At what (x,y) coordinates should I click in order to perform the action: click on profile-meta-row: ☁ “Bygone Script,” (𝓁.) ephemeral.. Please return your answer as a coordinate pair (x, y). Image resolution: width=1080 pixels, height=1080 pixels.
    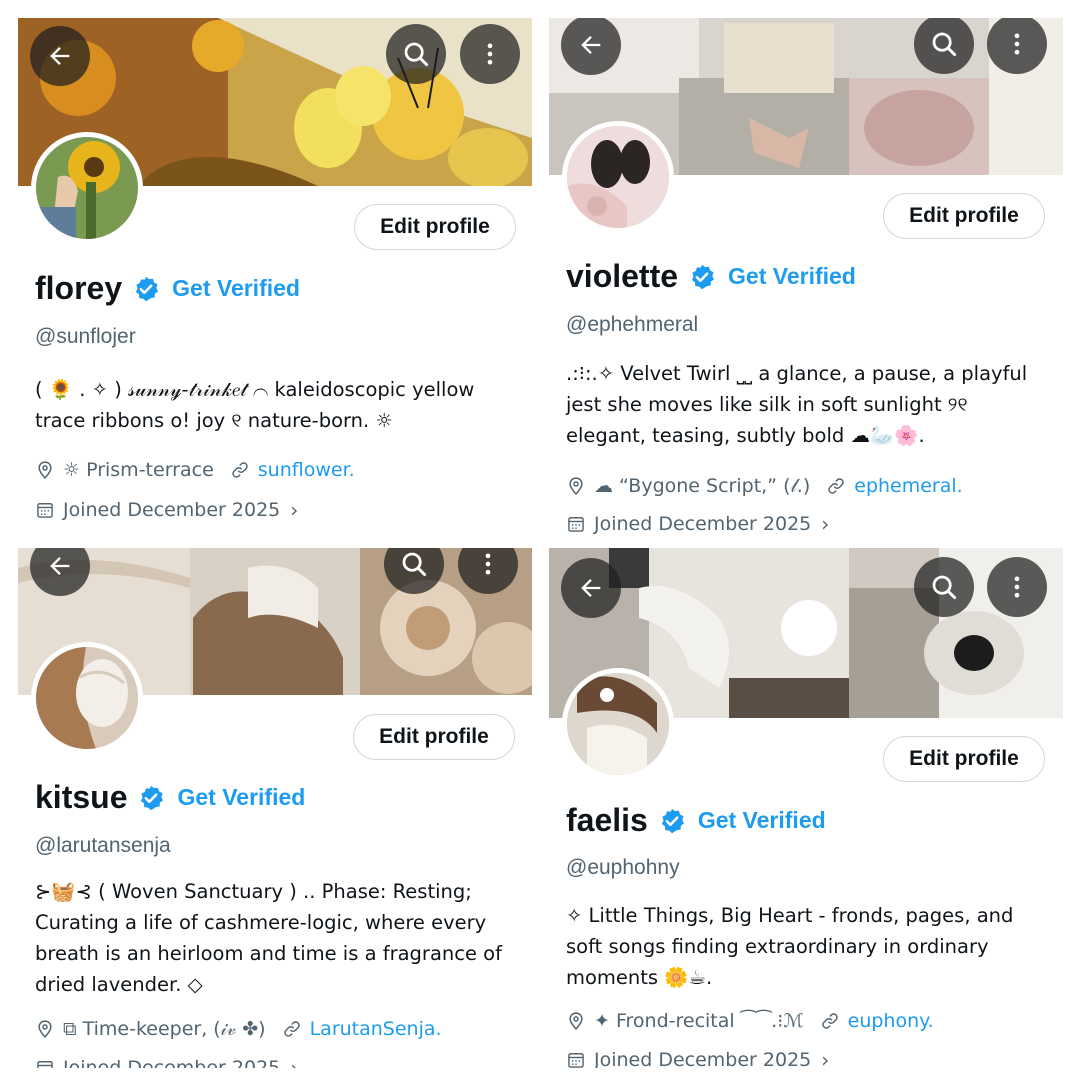
    Looking at the image, I should click on (764, 486).